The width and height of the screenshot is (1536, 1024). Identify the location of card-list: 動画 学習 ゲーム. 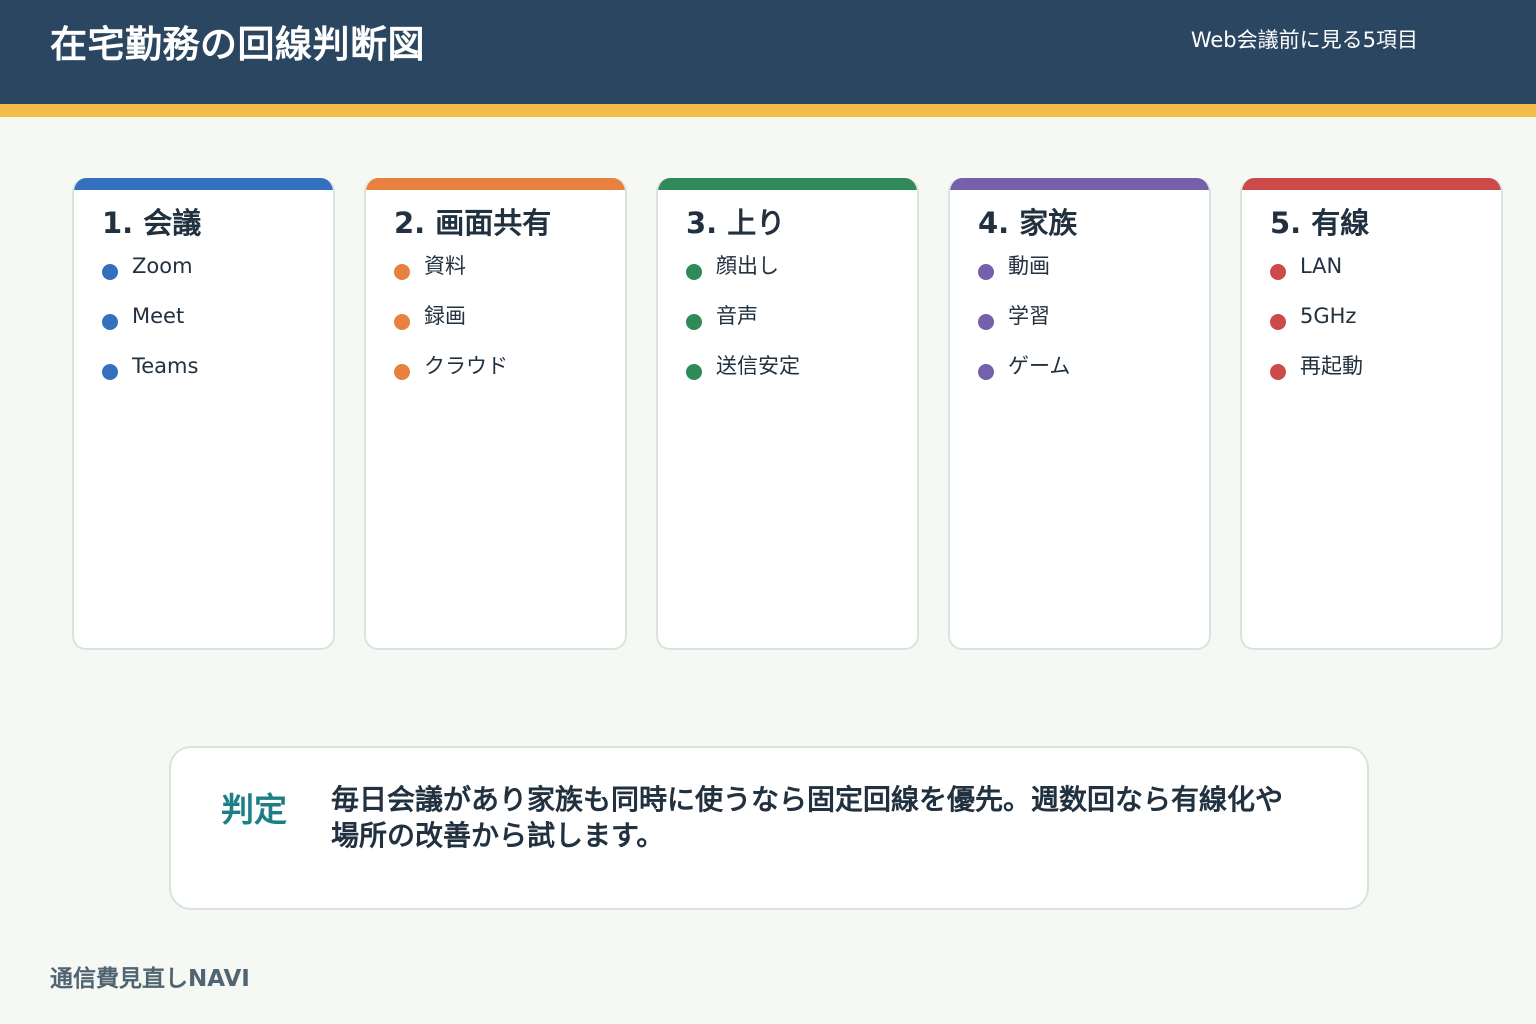
(1024, 329).